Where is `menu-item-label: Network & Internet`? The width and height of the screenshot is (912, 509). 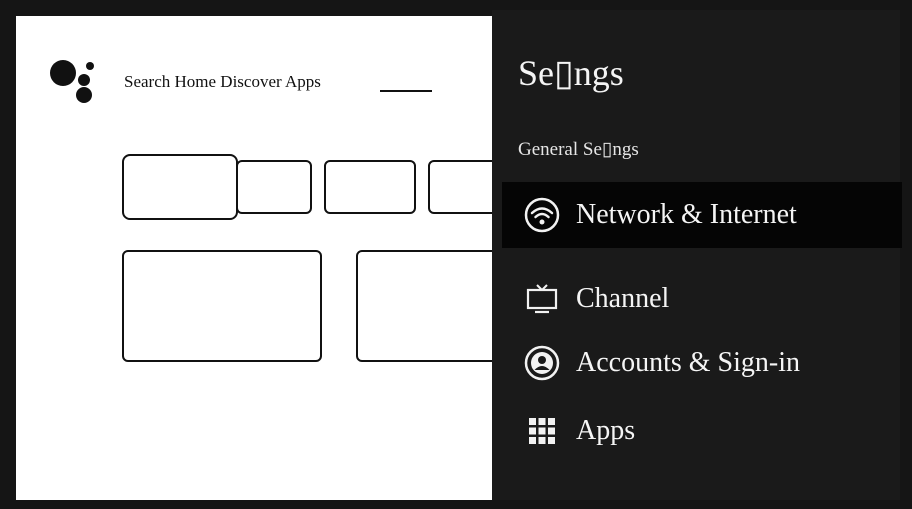
menu-item-label: Network & Internet is located at coordinates (686, 214).